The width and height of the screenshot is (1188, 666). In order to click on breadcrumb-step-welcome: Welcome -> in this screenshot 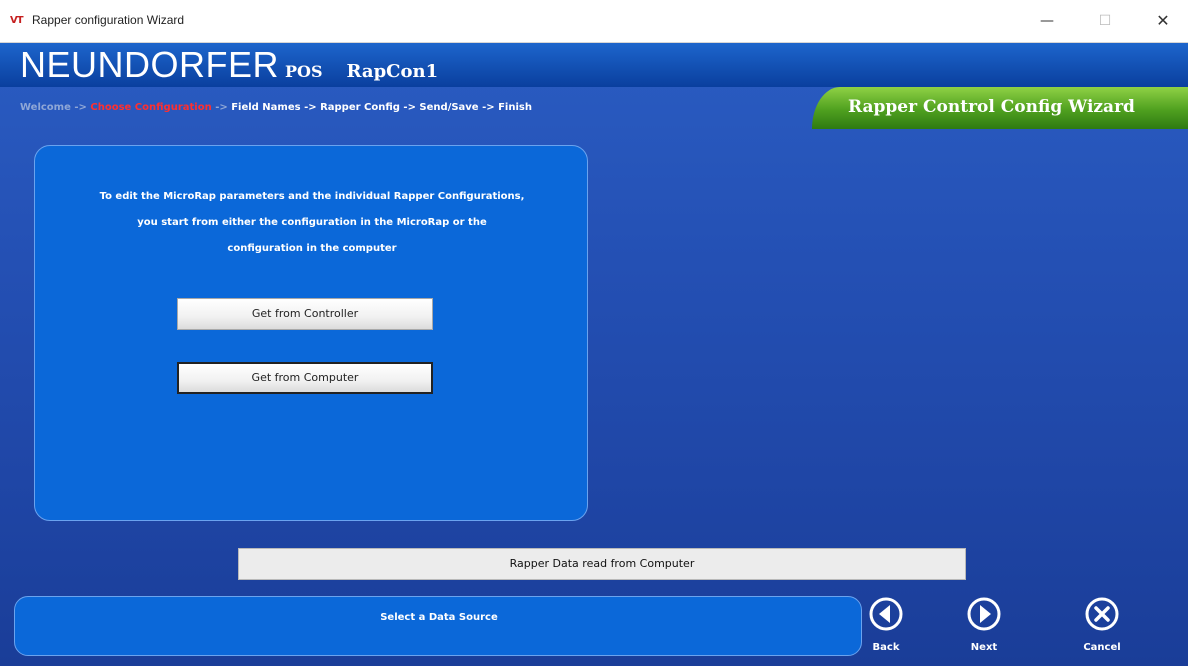, I will do `click(53, 107)`.